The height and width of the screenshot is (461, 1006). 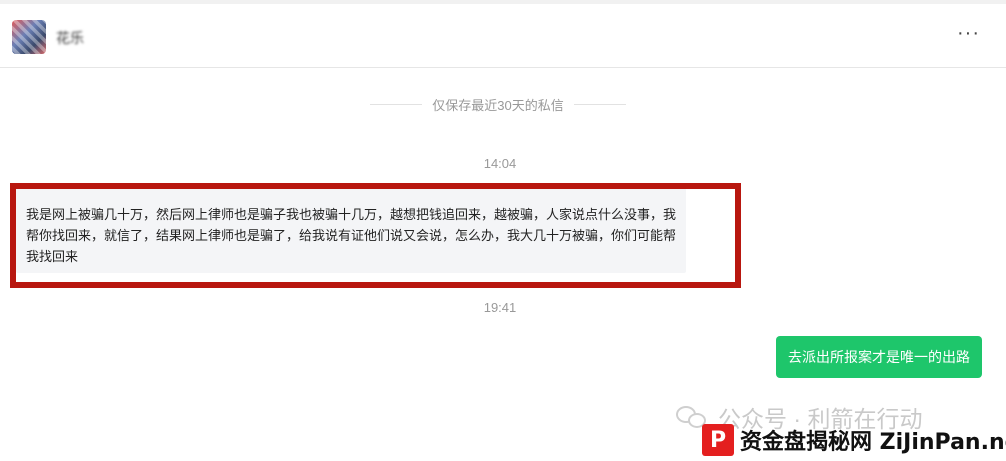 What do you see at coordinates (70, 38) in the screenshot?
I see `contact-name: 花乐` at bounding box center [70, 38].